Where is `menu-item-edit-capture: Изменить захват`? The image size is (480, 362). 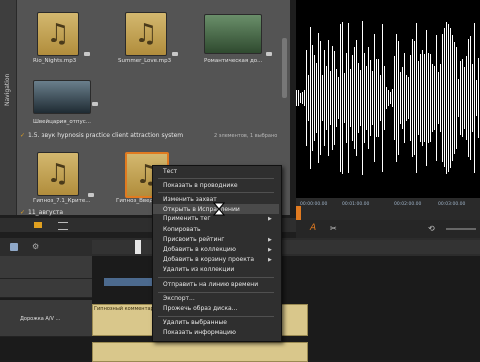
menu-item-edit-capture: Изменить захват is located at coordinates (190, 199).